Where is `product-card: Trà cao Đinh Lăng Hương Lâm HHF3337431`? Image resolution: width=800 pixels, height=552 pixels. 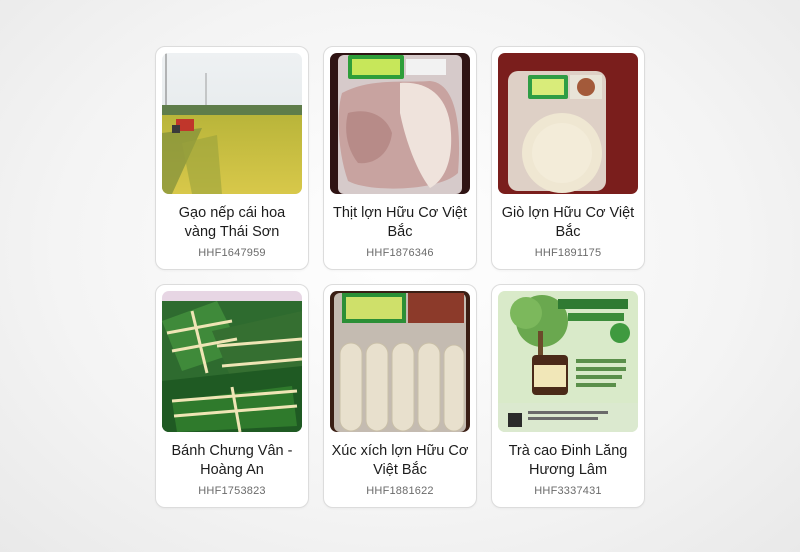
product-card: Trà cao Đinh Lăng Hương Lâm HHF3337431 is located at coordinates (568, 396).